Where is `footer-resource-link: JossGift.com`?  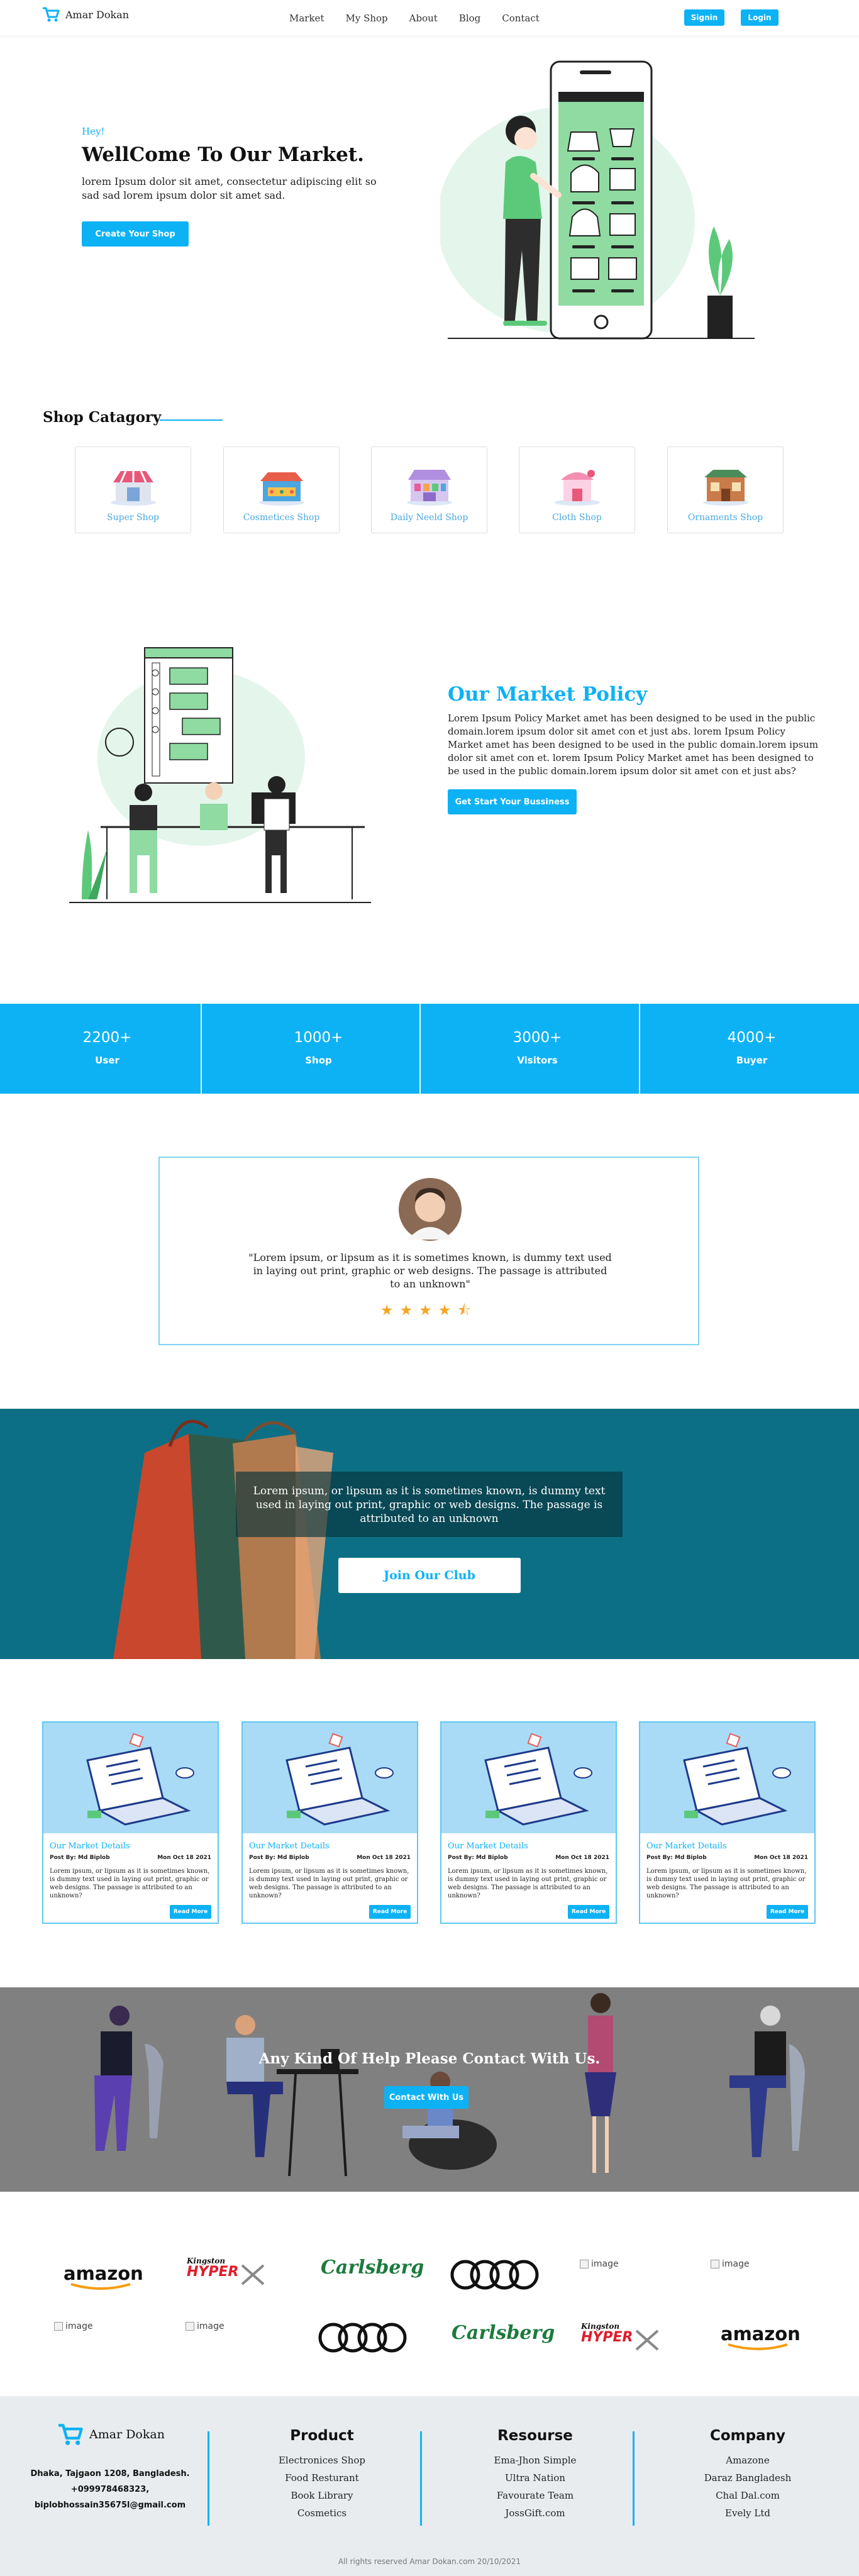 footer-resource-link: JossGift.com is located at coordinates (535, 2513).